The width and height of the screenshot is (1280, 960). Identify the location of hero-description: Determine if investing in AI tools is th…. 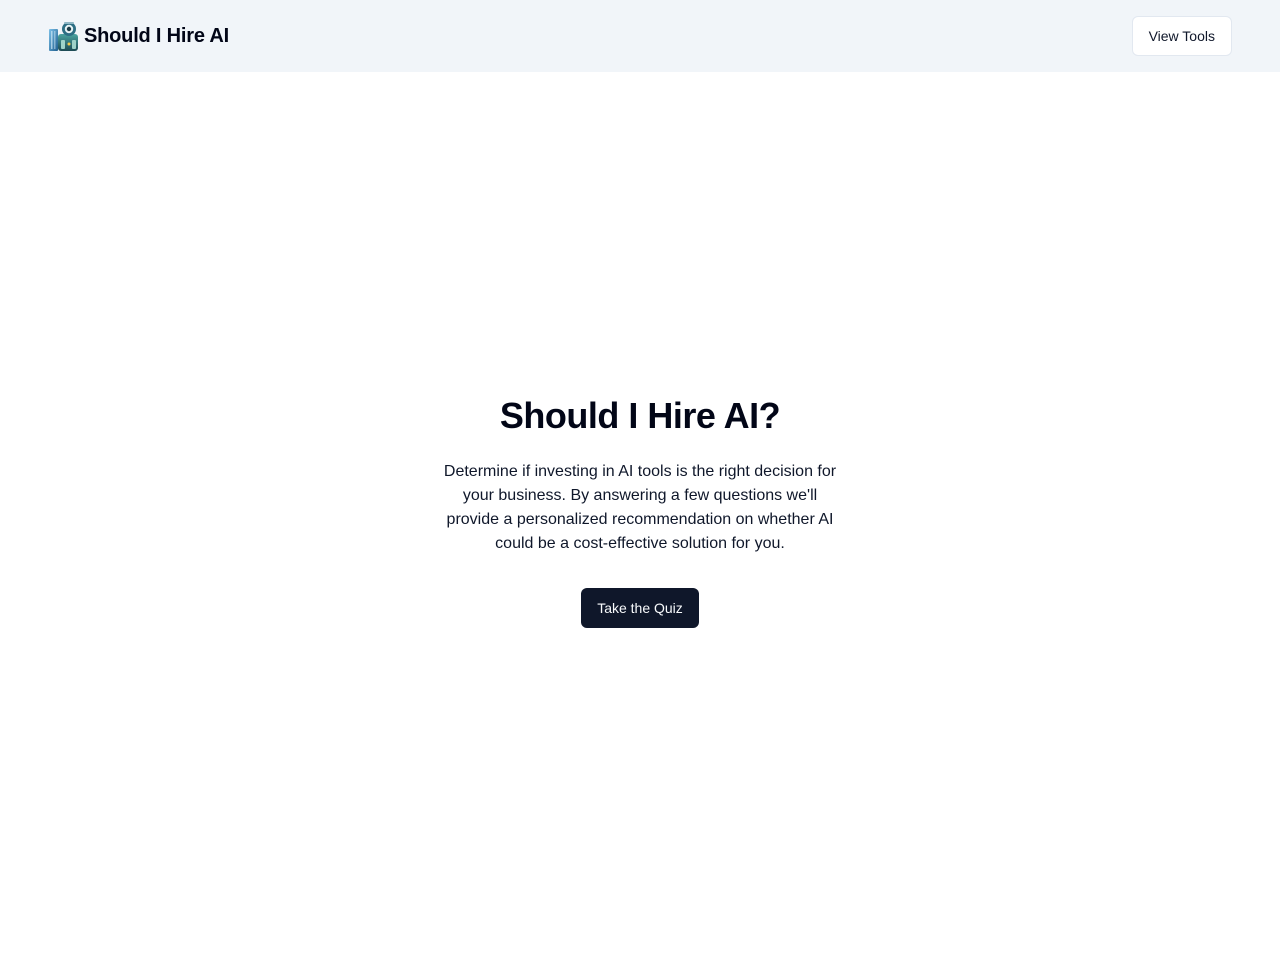
(640, 507).